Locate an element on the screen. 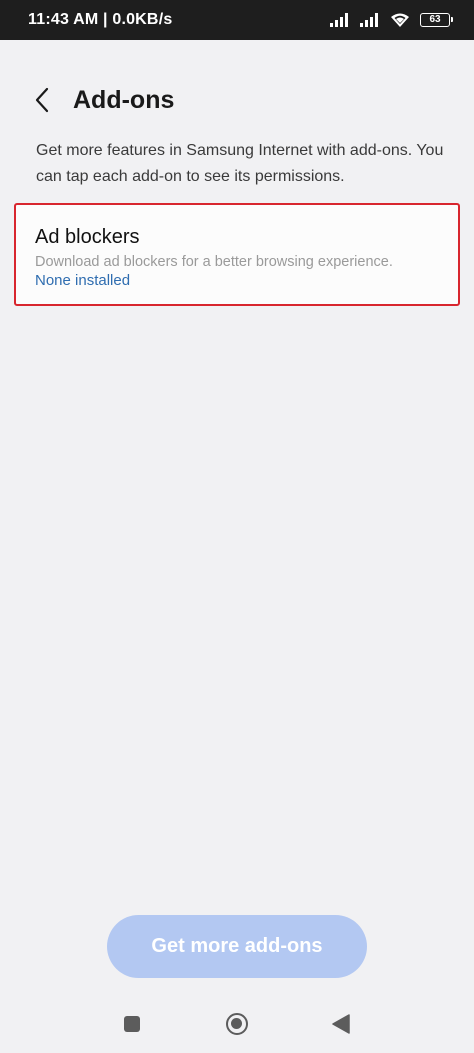  addon-title: Ad blockers is located at coordinates (87, 237).